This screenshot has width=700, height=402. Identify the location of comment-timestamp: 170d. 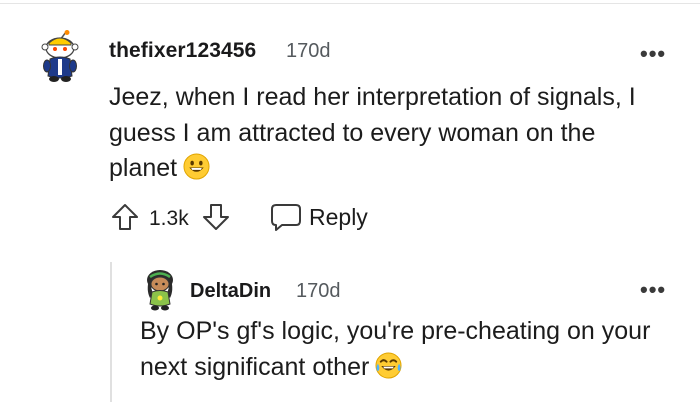
(308, 51).